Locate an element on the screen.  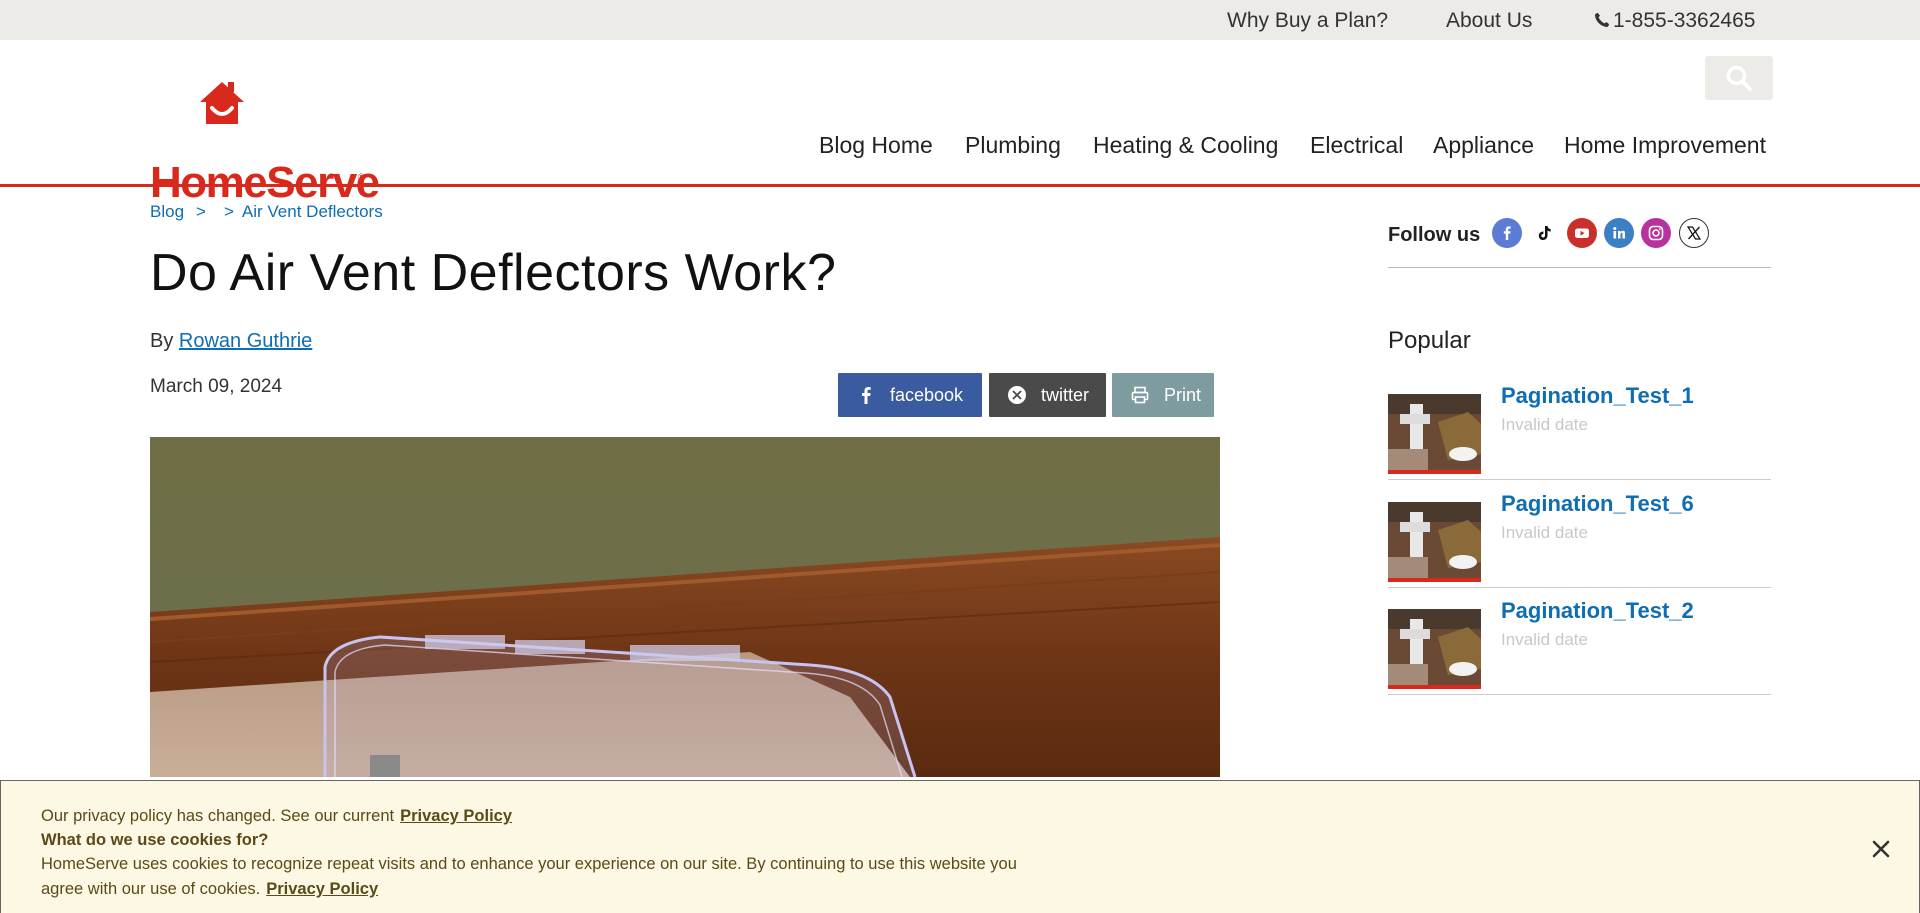
share-facebook-label: facebook is located at coordinates (927, 394).